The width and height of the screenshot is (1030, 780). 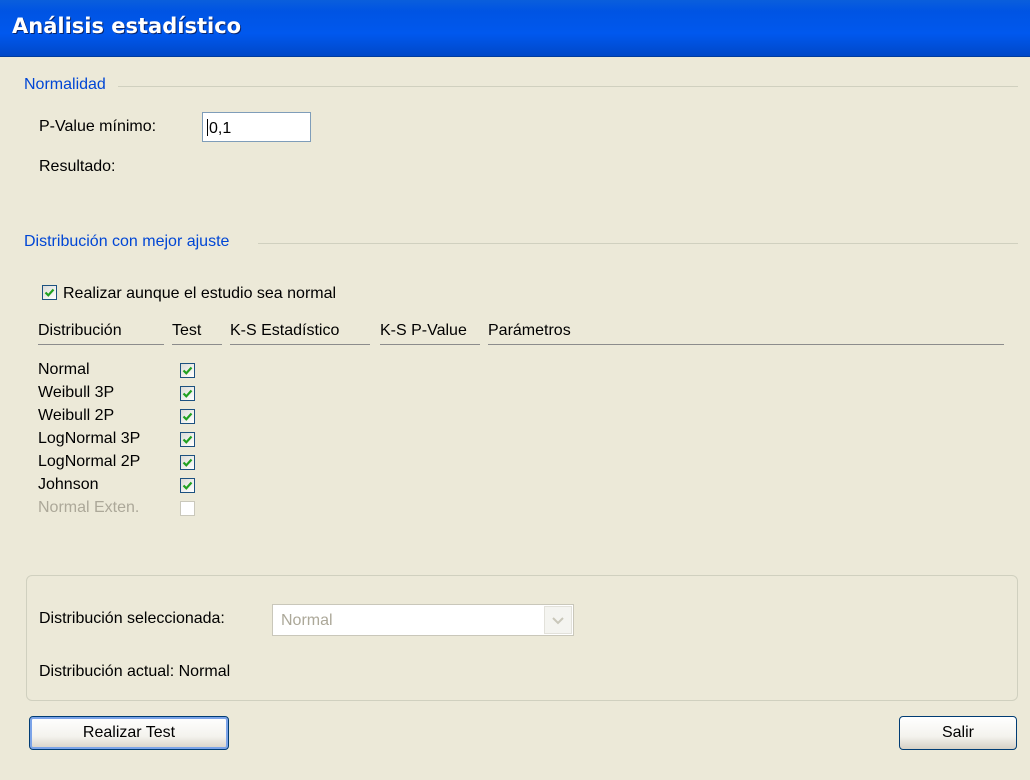 I want to click on dist-row-name: Weibull 2P, so click(x=76, y=415).